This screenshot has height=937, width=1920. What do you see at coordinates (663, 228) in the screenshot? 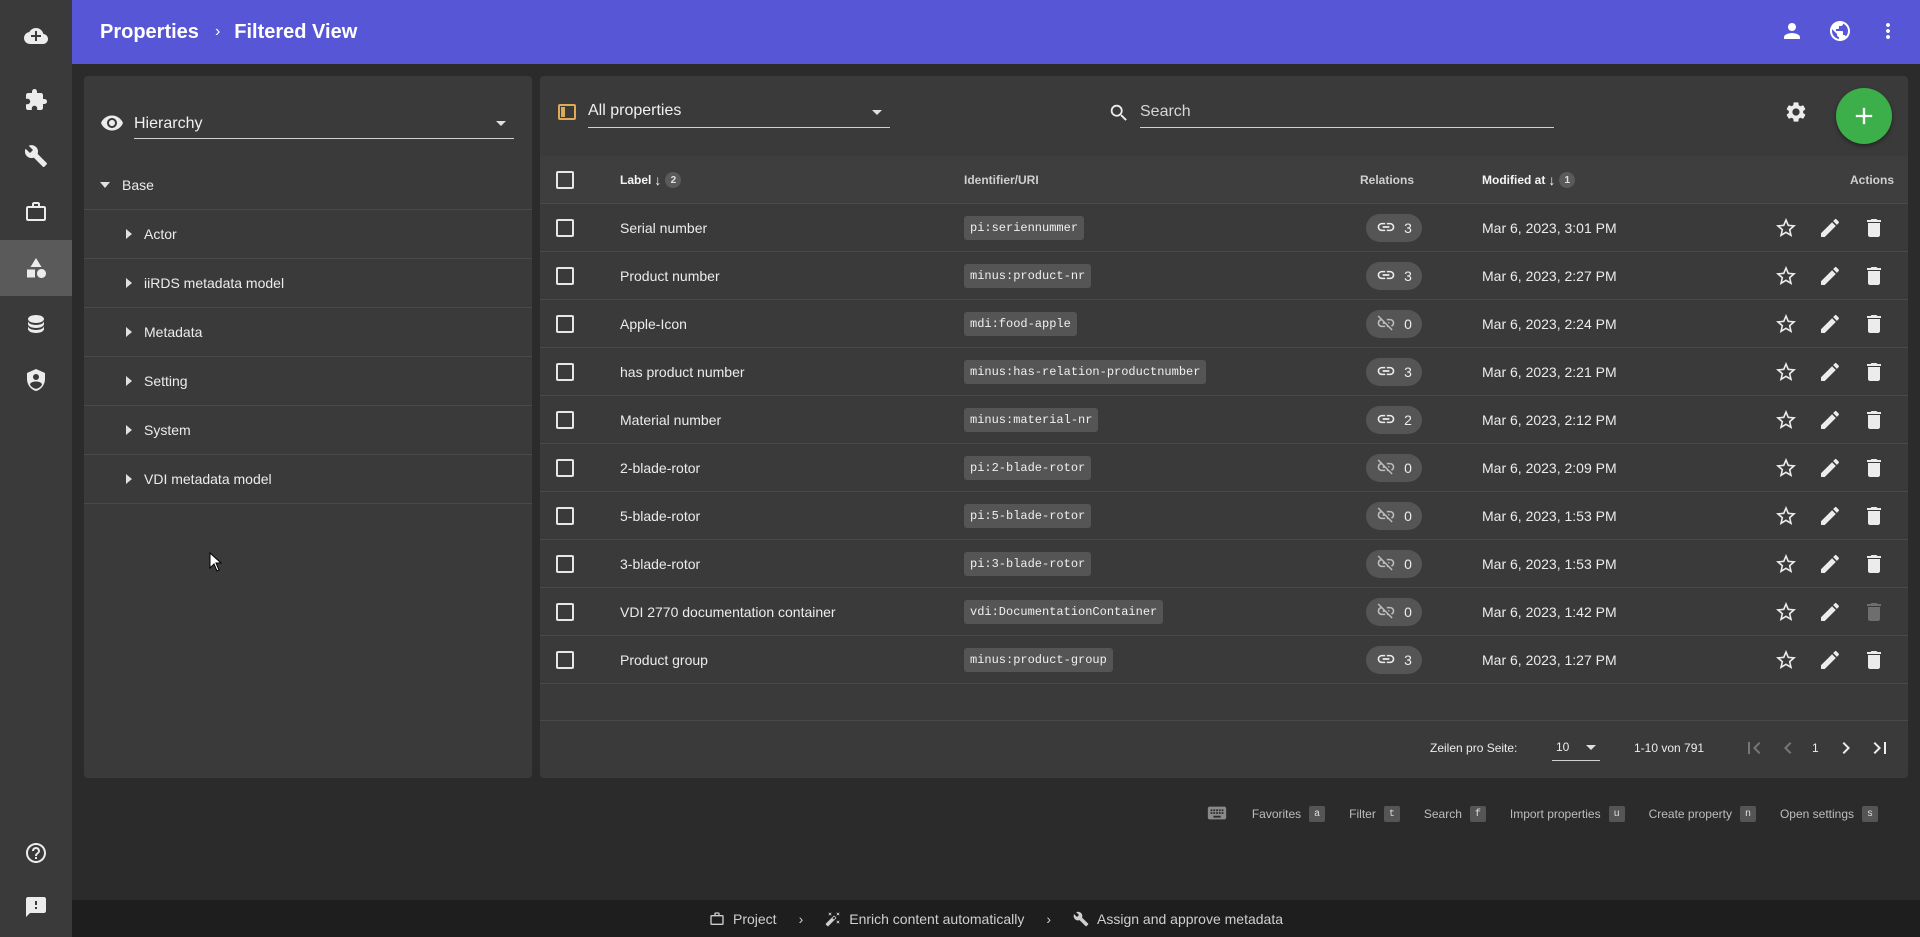
I see `row-label: Serial number` at bounding box center [663, 228].